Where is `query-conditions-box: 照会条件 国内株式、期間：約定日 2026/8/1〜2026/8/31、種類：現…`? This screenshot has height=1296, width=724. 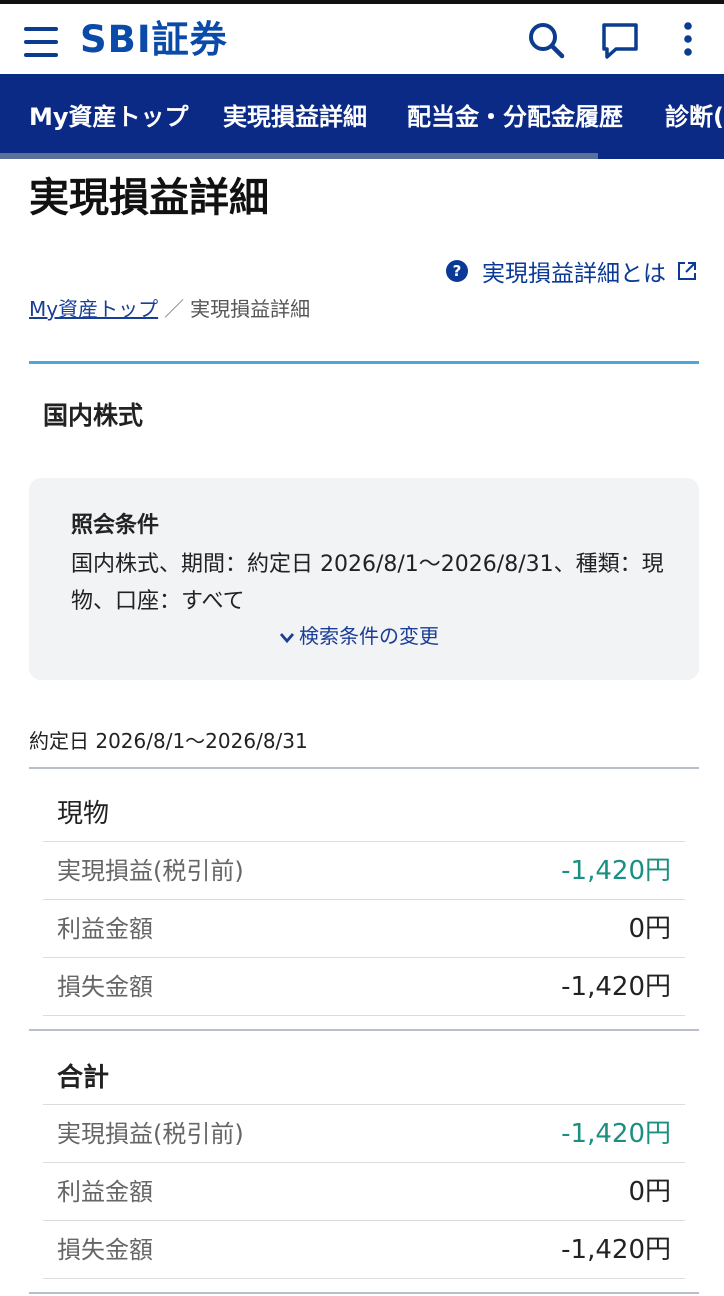
query-conditions-box: 照会条件 国内株式、期間：約定日 2026/8/1〜2026/8/31、種類：現… is located at coordinates (364, 579).